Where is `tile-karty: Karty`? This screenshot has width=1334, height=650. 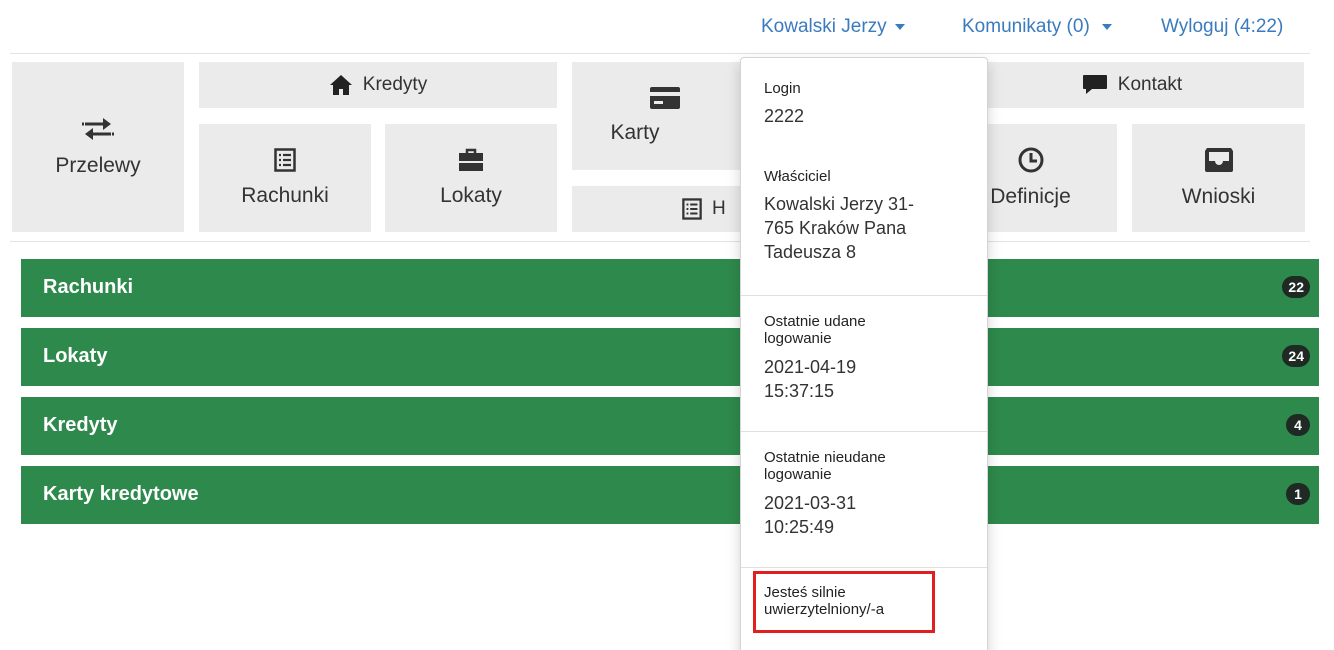 tile-karty: Karty is located at coordinates (665, 116).